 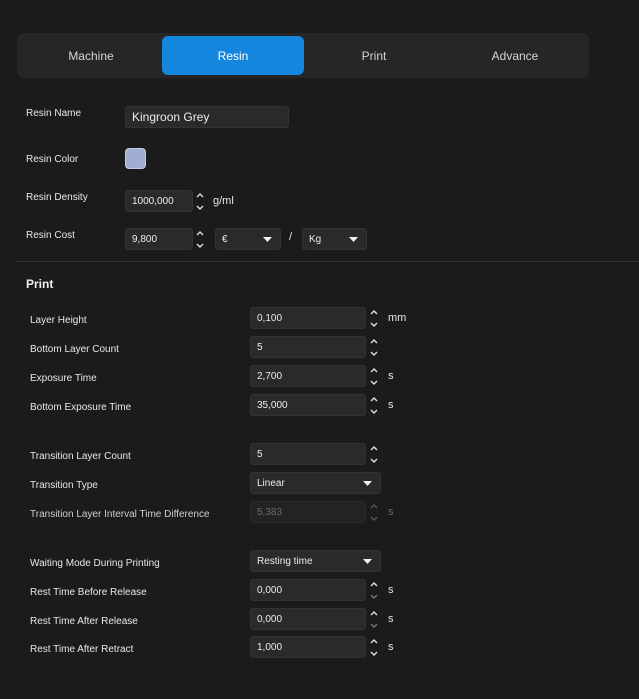 I want to click on resin-density-stepper, so click(x=200, y=201).